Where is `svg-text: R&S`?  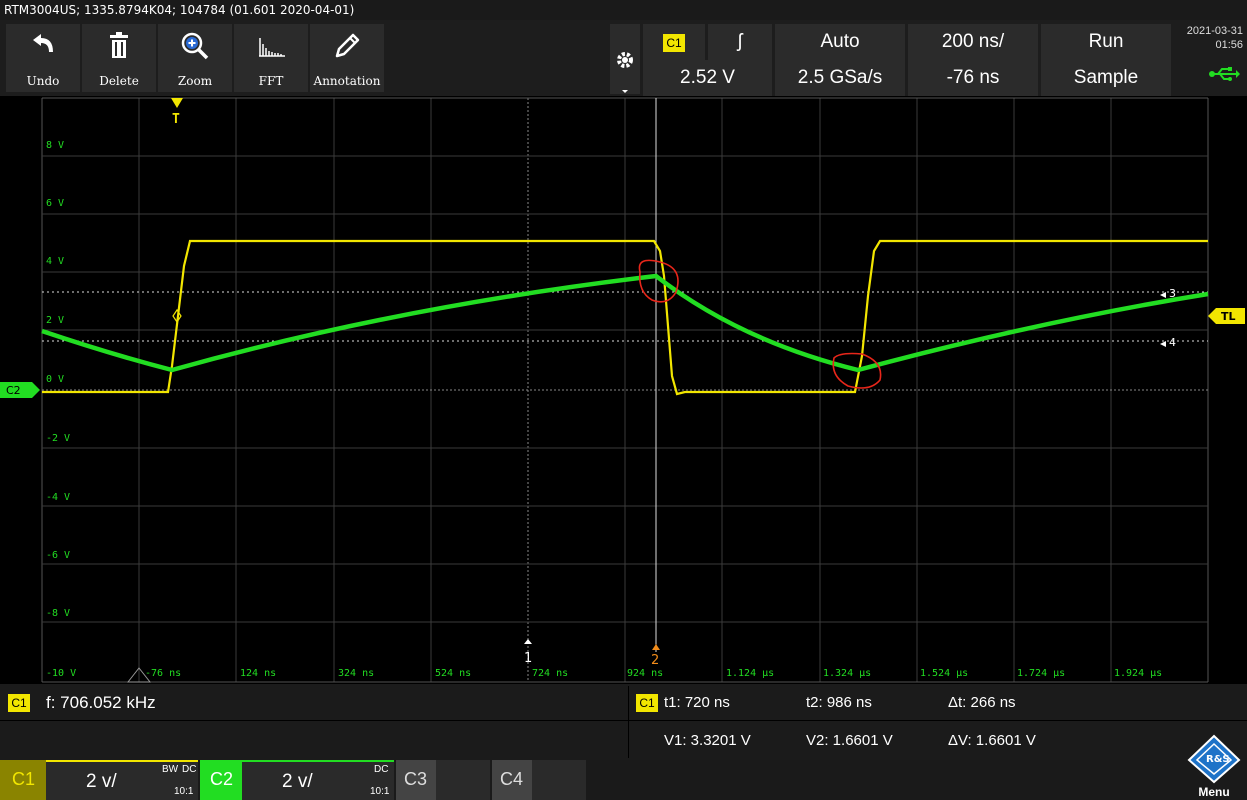
svg-text: R&S is located at coordinates (1218, 759).